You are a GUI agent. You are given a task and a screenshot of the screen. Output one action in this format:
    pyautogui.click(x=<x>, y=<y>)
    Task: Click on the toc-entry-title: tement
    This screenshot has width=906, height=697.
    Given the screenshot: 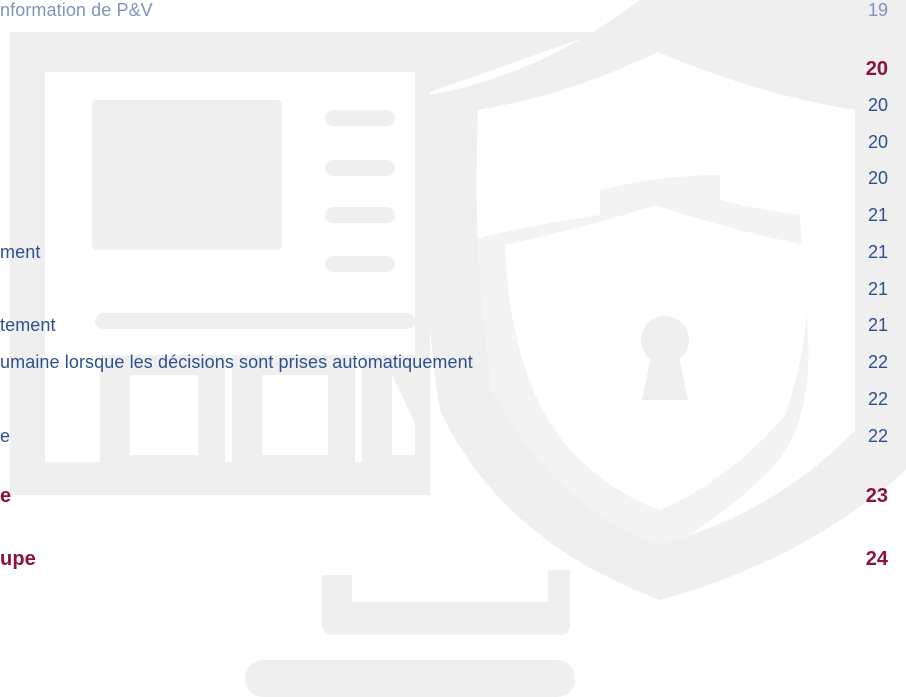 What is the action you would take?
    pyautogui.click(x=28, y=325)
    